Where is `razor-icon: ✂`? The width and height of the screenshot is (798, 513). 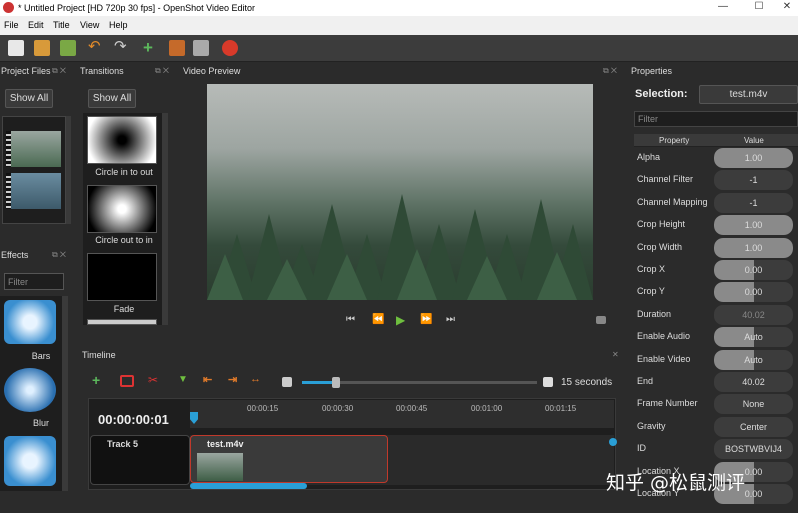 razor-icon: ✂ is located at coordinates (153, 380).